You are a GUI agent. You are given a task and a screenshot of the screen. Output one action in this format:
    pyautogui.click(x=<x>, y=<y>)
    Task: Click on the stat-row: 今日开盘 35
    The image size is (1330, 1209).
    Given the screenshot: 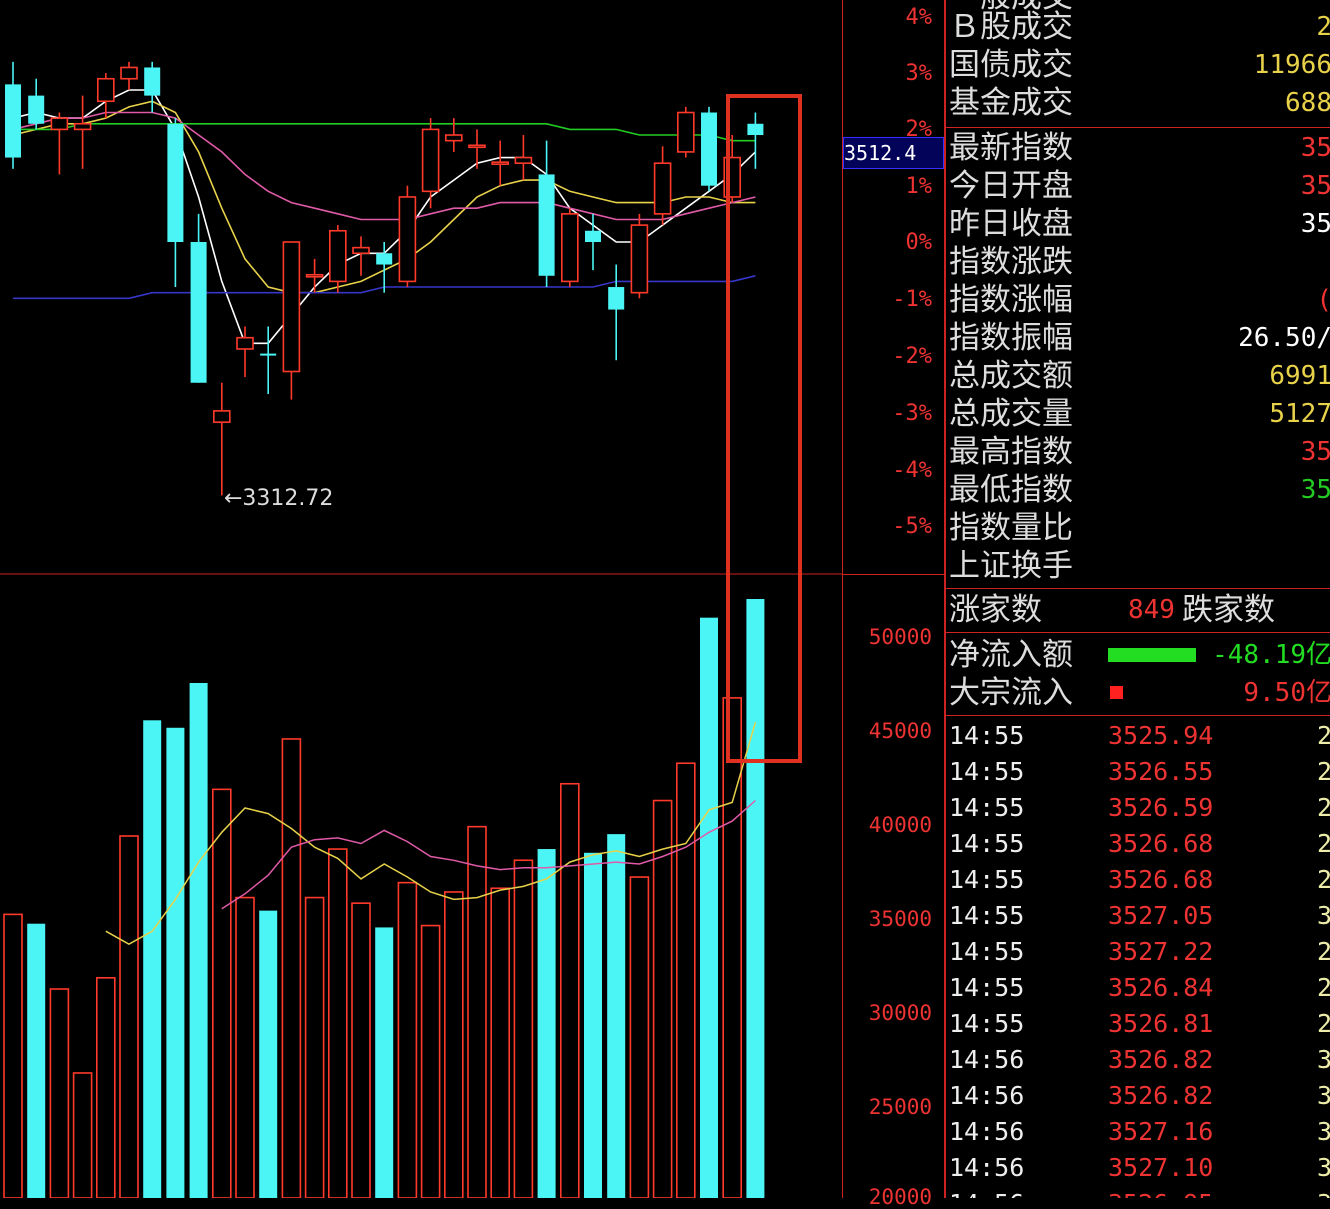 What is the action you would take?
    pyautogui.click(x=1138, y=186)
    